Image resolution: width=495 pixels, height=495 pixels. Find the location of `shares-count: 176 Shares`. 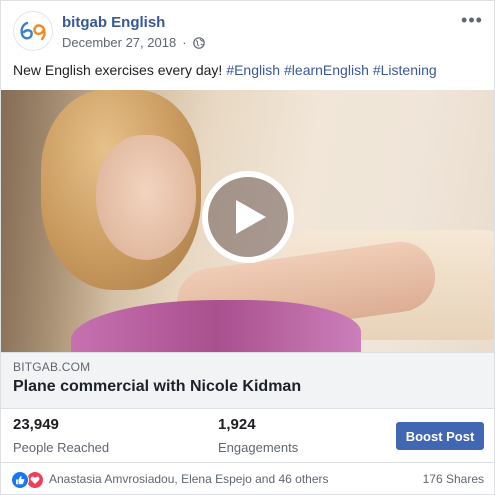

shares-count: 176 Shares is located at coordinates (453, 479).